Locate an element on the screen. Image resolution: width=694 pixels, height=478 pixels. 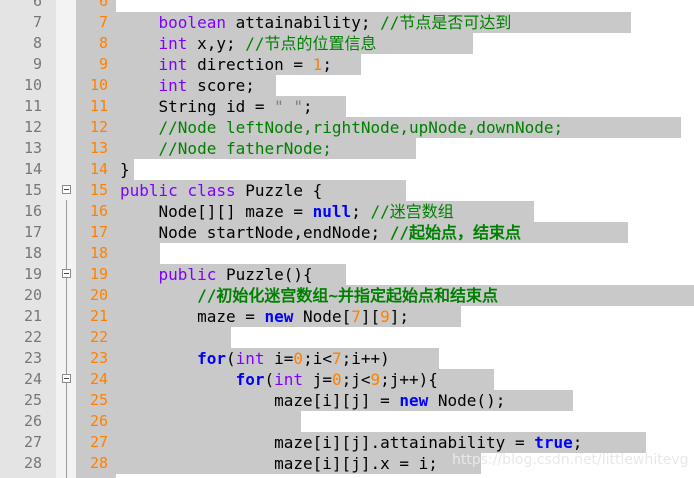
line-number: 18 is located at coordinates (32, 253).